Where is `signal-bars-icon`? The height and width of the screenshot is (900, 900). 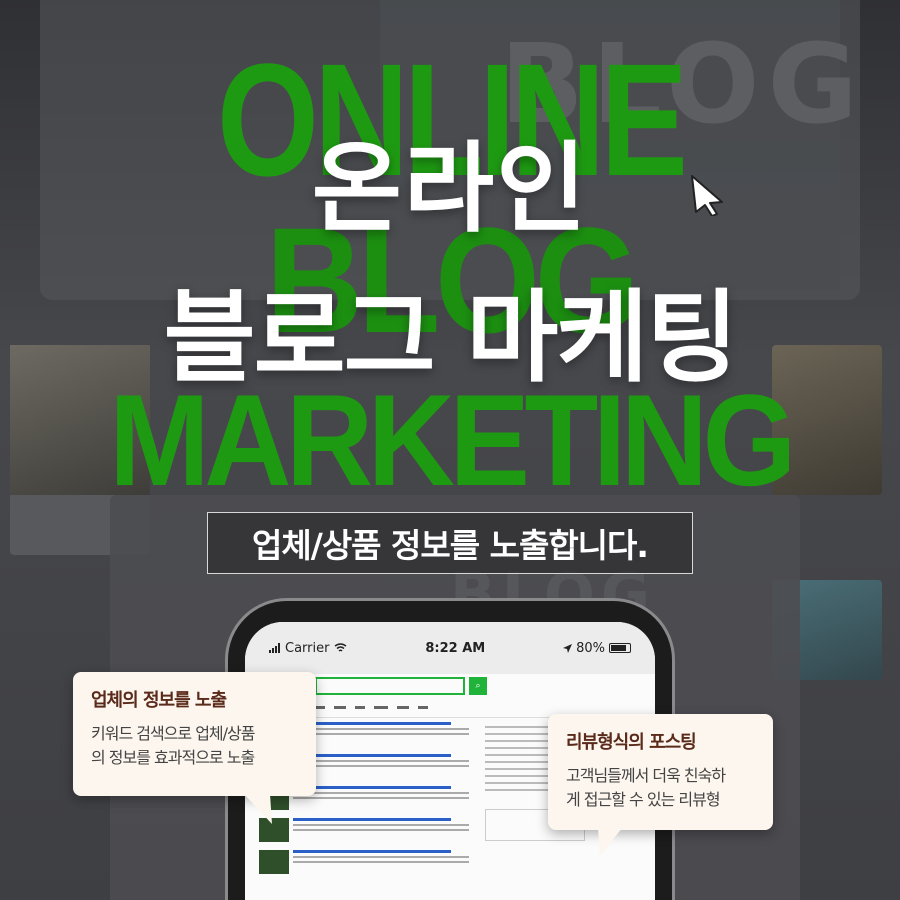
signal-bars-icon is located at coordinates (274, 648).